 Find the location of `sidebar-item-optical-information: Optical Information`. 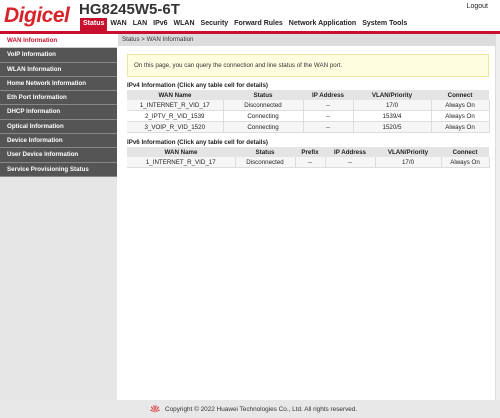

sidebar-item-optical-information: Optical Information is located at coordinates (58, 127).